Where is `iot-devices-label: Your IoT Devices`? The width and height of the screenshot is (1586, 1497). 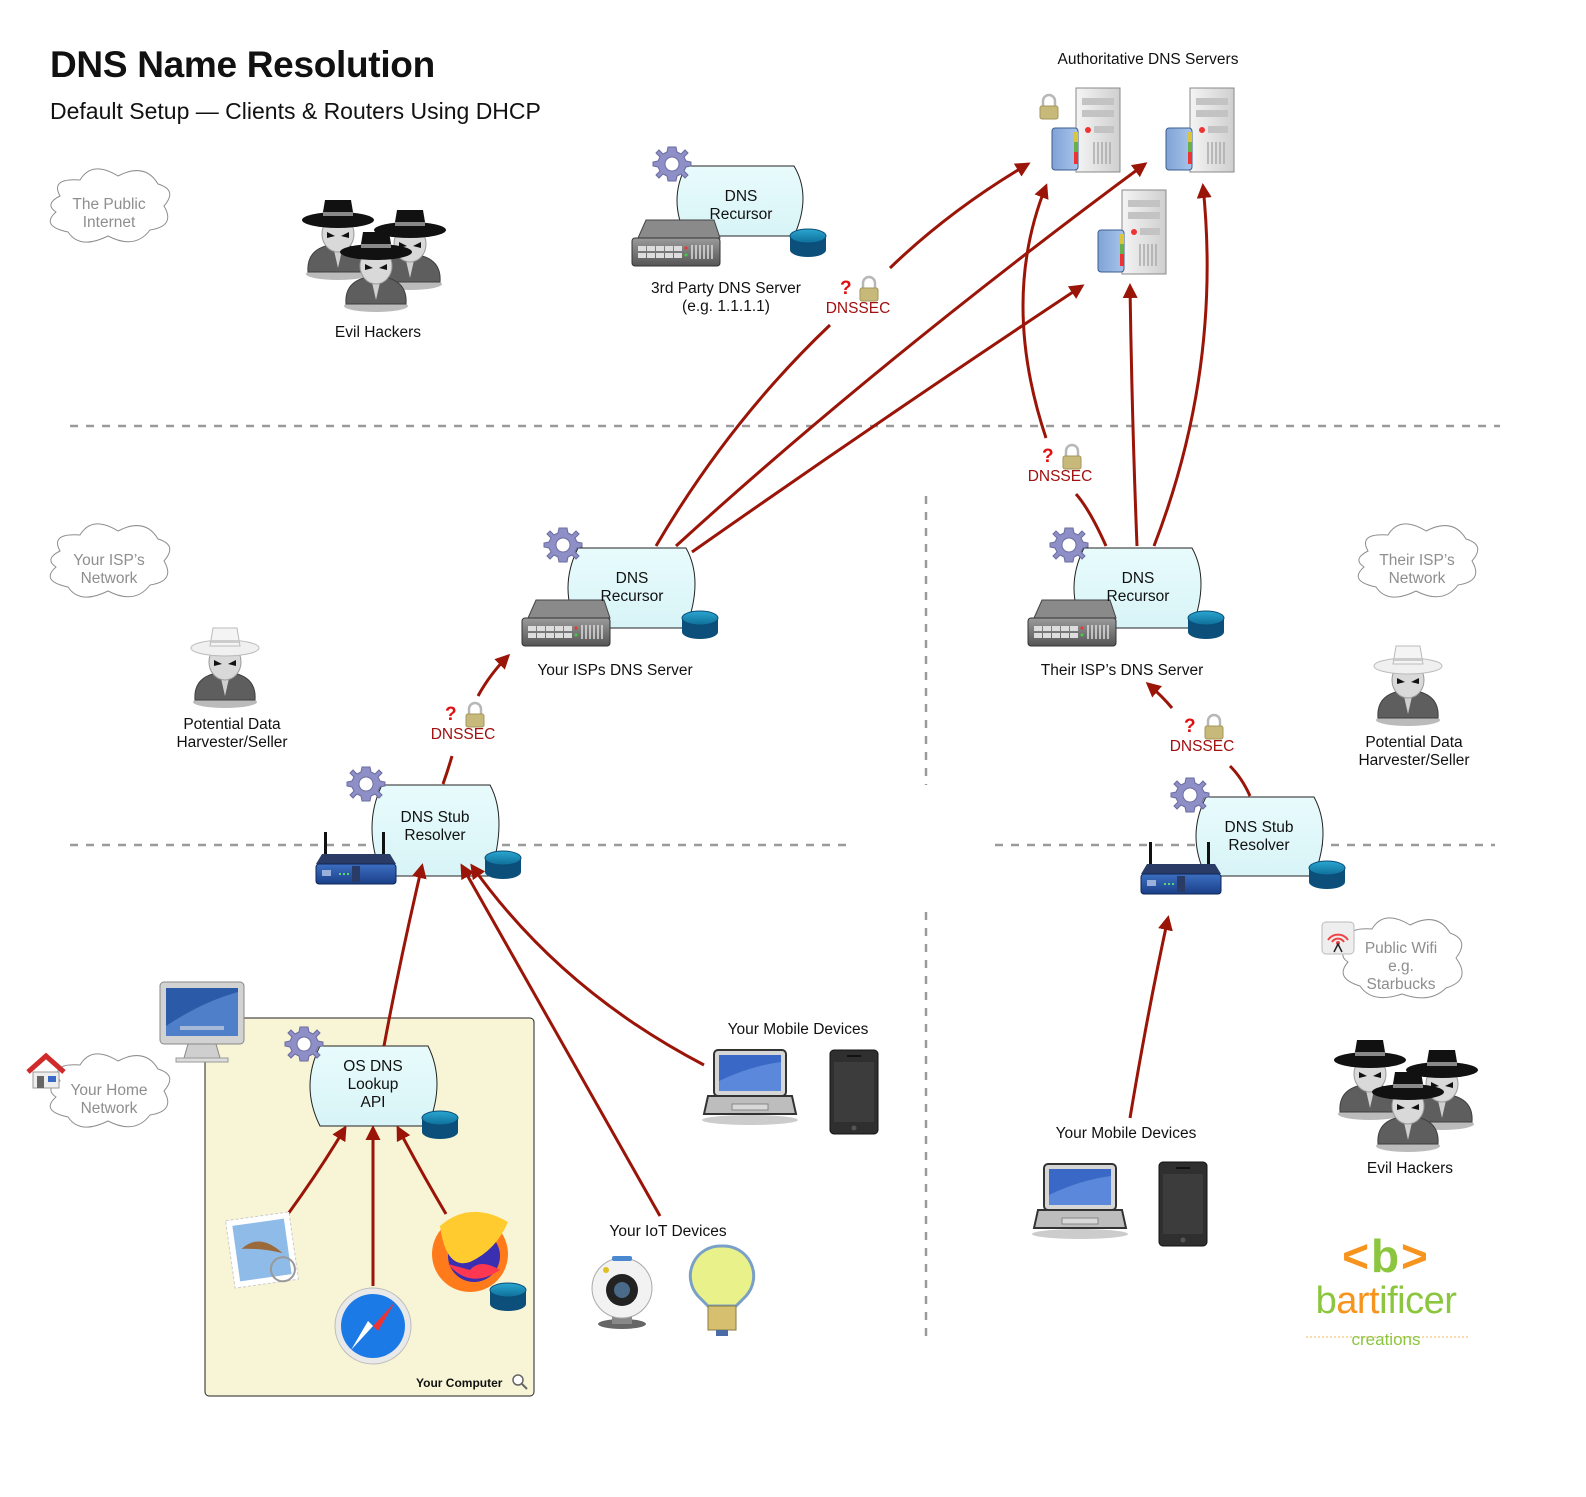 iot-devices-label: Your IoT Devices is located at coordinates (668, 1231).